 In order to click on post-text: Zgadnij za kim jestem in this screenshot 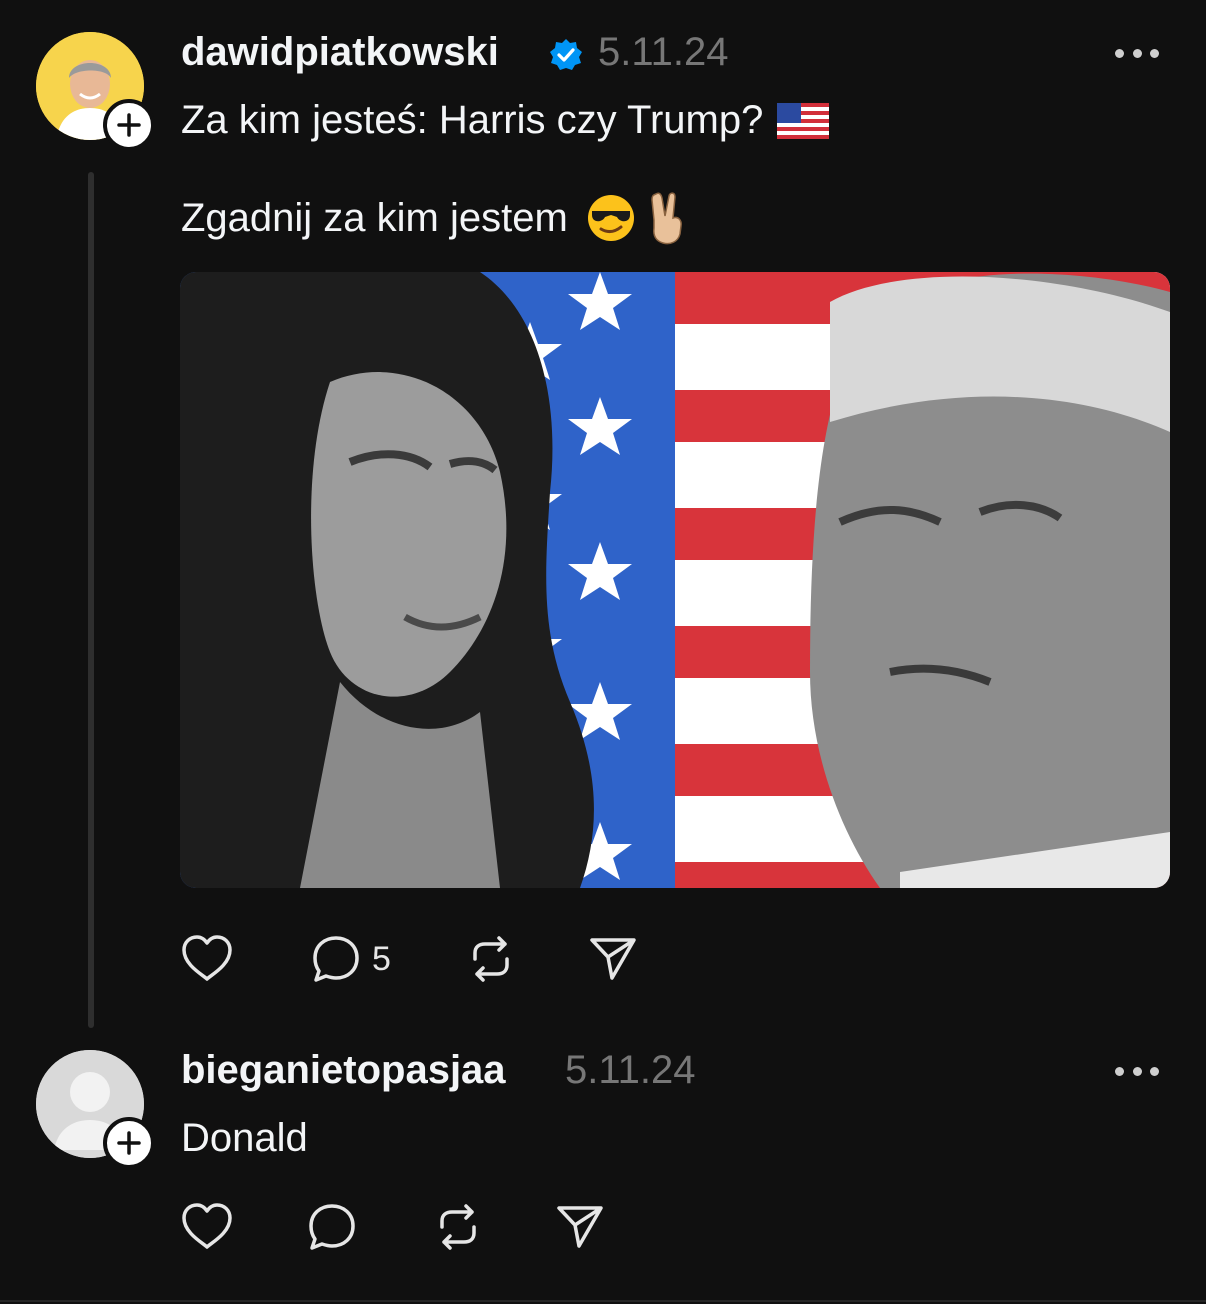, I will do `click(374, 217)`.